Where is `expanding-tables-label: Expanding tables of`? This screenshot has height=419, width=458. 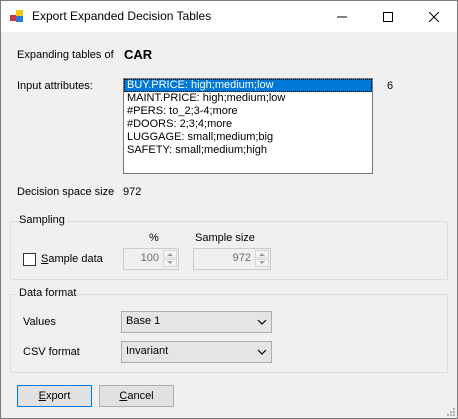 expanding-tables-label: Expanding tables of is located at coordinates (65, 55).